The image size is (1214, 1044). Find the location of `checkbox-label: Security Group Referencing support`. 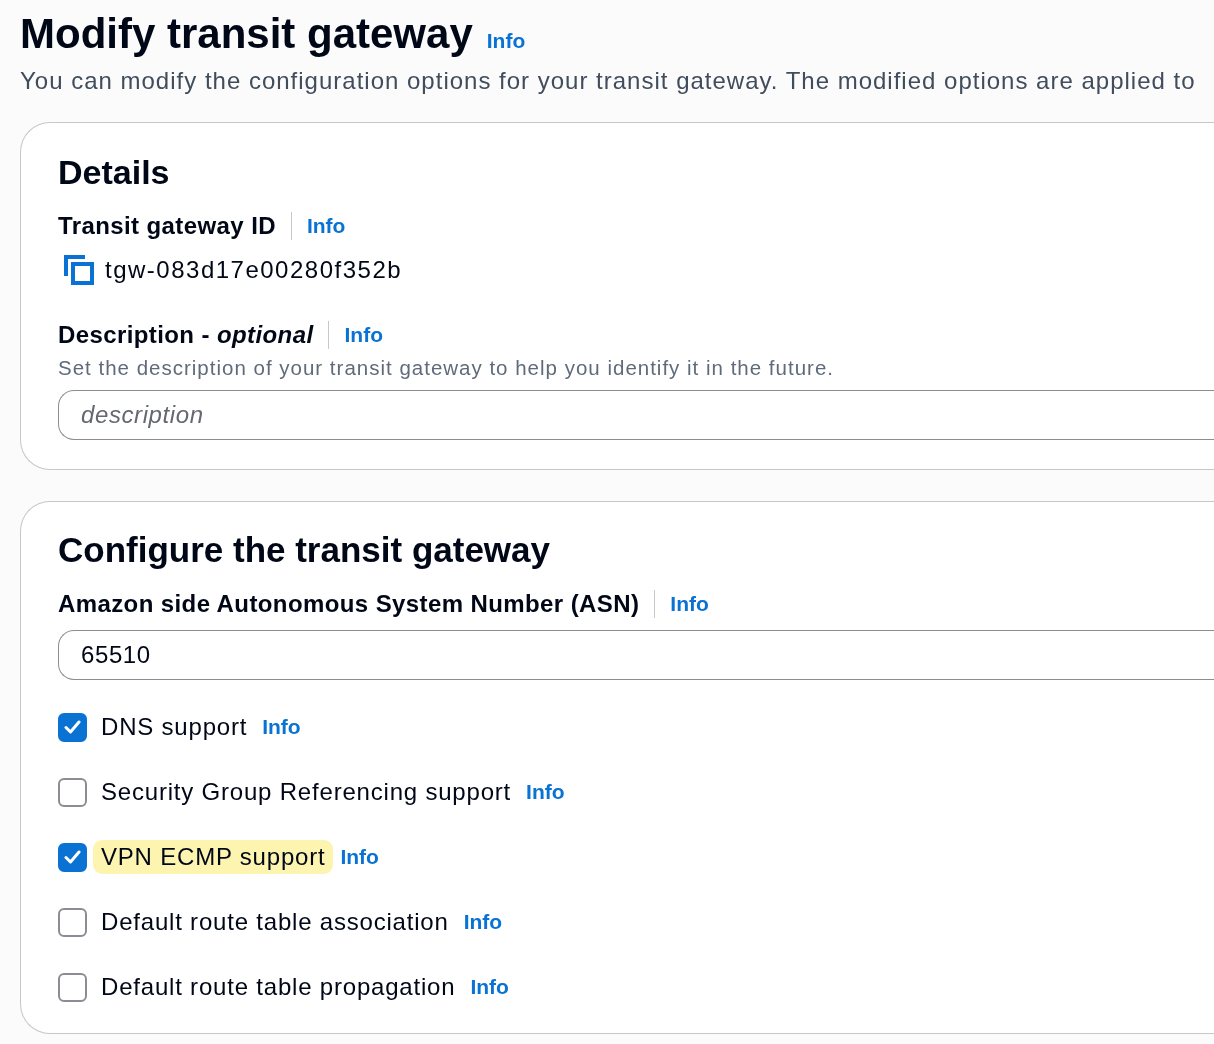

checkbox-label: Security Group Referencing support is located at coordinates (306, 792).